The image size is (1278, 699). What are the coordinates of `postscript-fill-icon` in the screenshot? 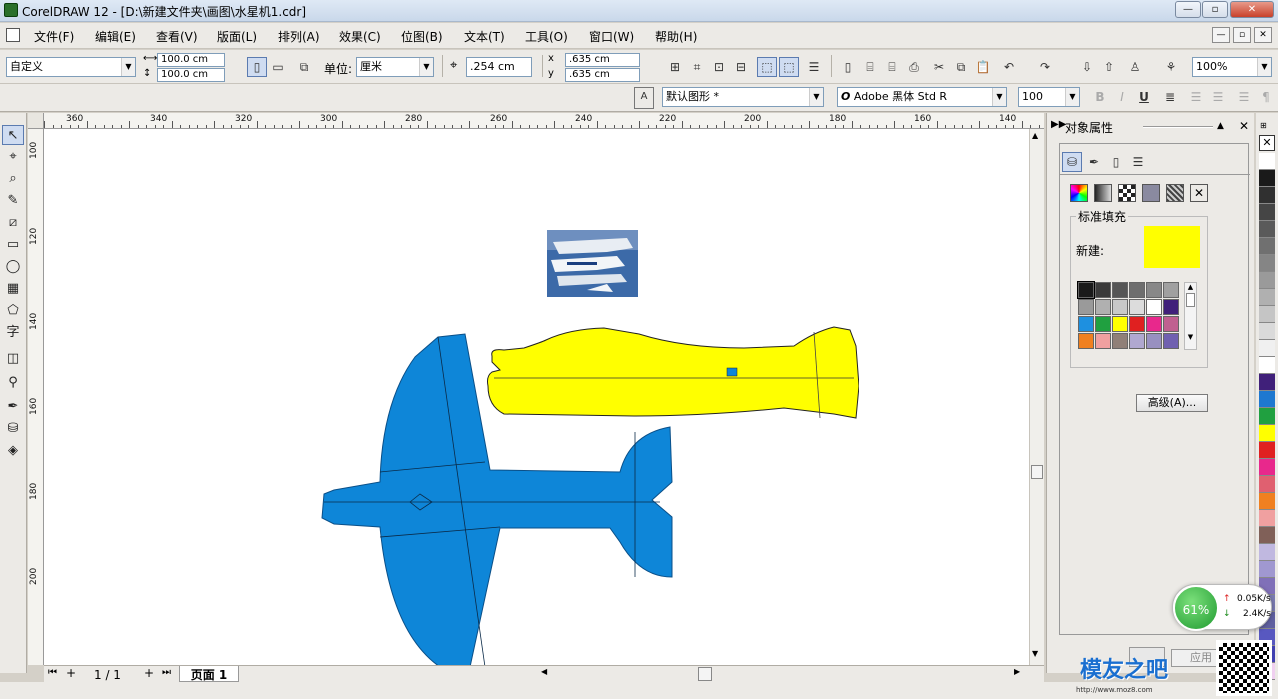 It's located at (1175, 193).